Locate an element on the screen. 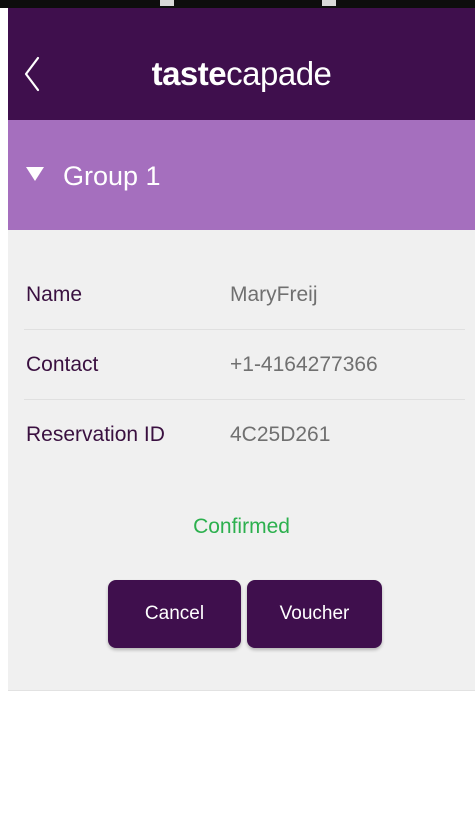  app-title: tastecapade is located at coordinates (241, 74).